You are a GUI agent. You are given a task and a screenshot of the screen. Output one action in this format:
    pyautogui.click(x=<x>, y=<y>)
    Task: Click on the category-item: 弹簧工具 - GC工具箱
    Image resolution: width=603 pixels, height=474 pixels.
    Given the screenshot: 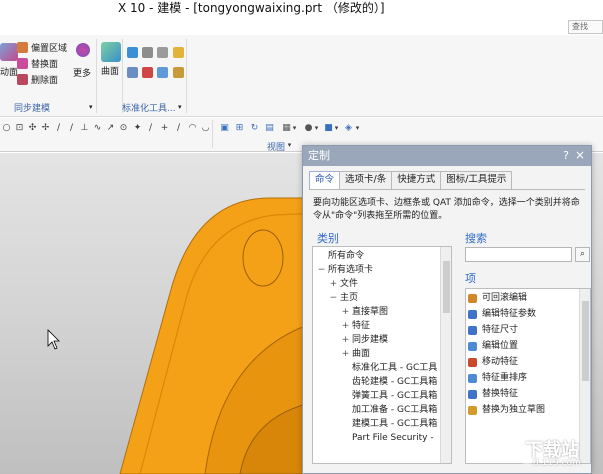 What is the action you would take?
    pyautogui.click(x=375, y=396)
    